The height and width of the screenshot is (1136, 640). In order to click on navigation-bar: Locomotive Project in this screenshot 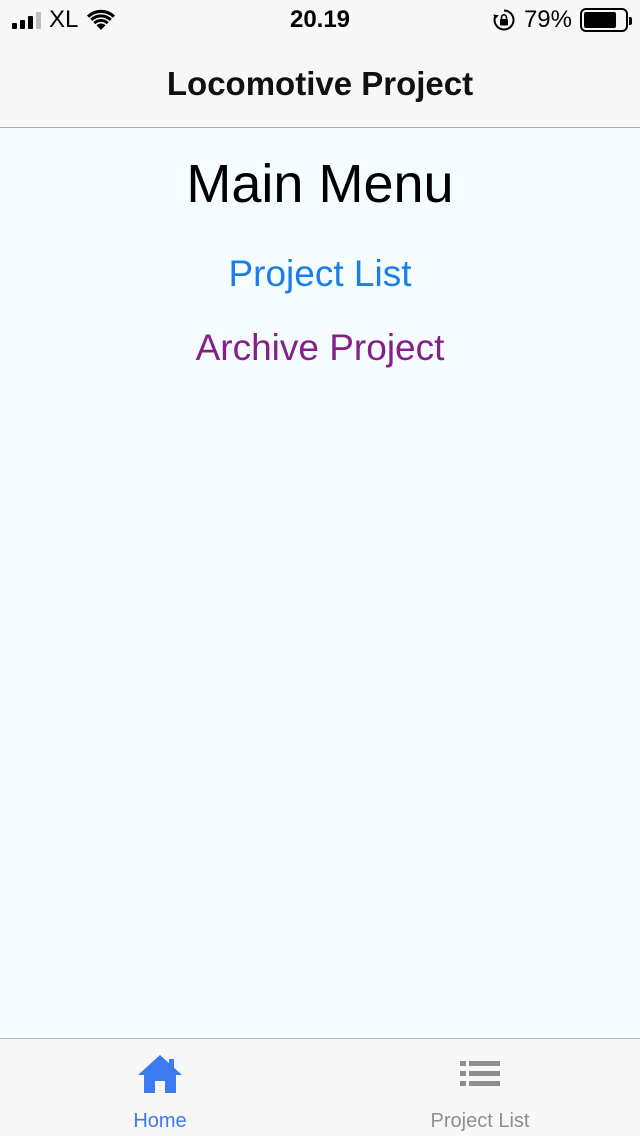, I will do `click(320, 84)`.